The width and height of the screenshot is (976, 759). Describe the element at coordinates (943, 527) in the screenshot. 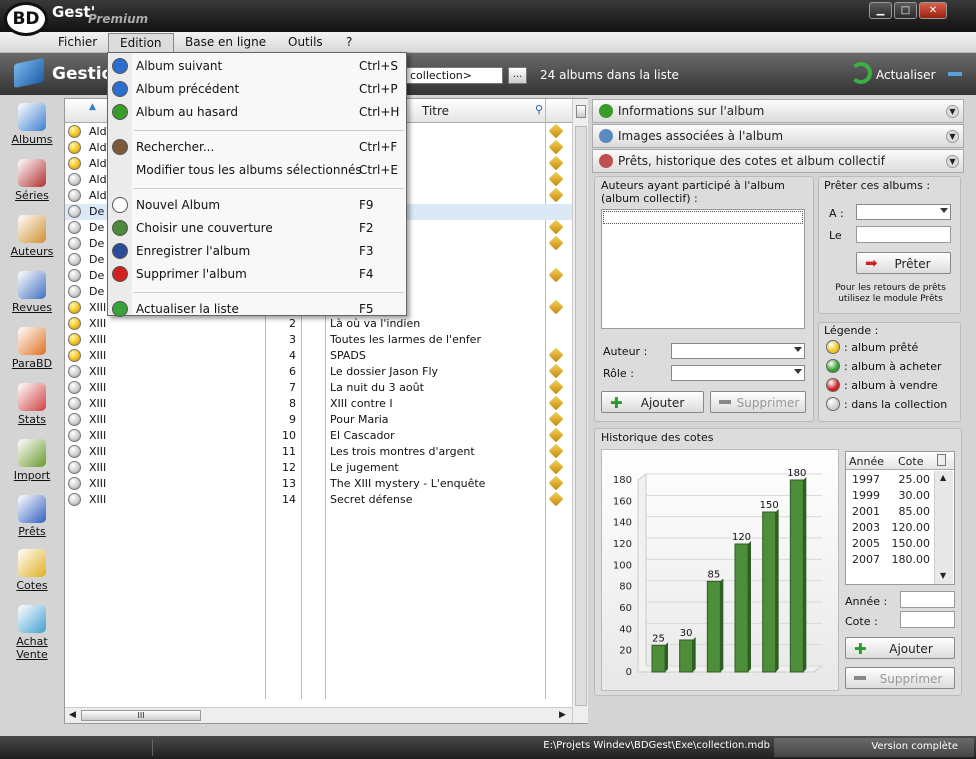

I see `history-scrollbar: ▲ ▼` at that location.